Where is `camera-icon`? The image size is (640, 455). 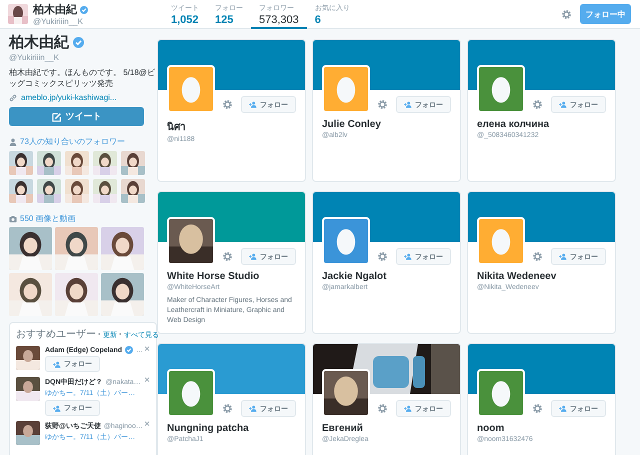
camera-icon is located at coordinates (13, 218).